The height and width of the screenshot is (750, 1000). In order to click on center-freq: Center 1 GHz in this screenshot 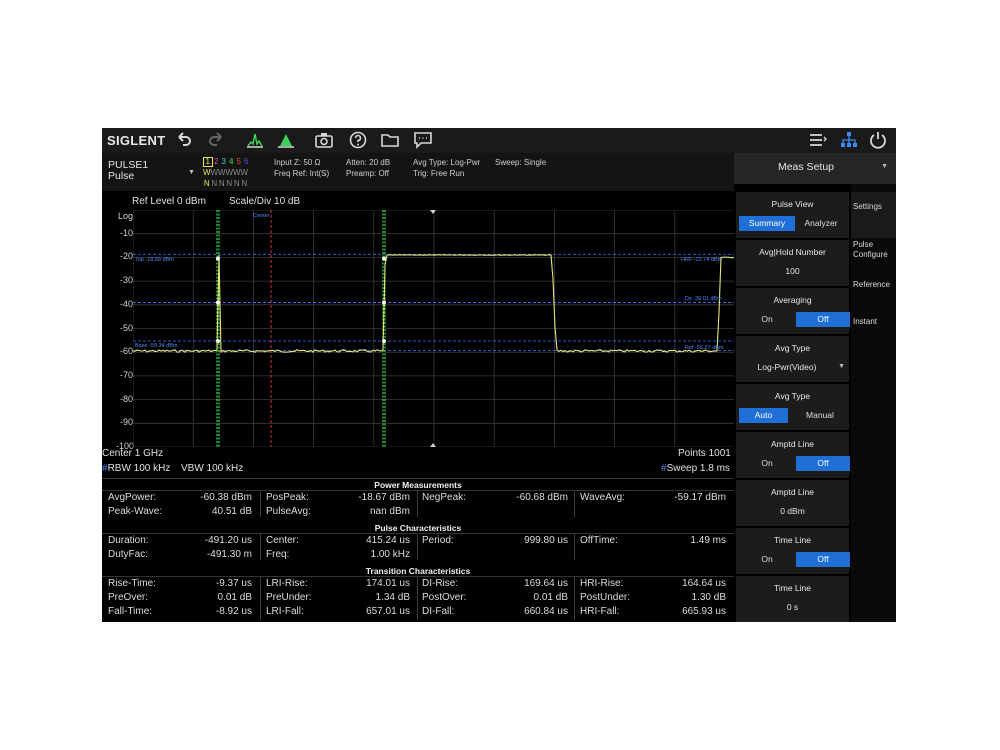, I will do `click(132, 453)`.